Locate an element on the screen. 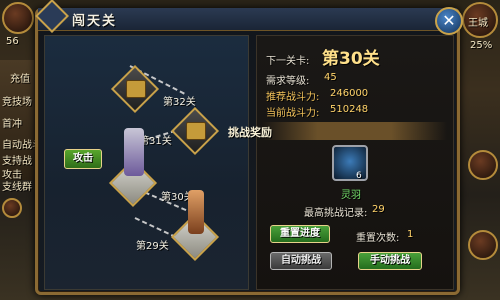 Image resolution: width=500 pixels, height=300 pixels. next-stage-label: 下一关卡: is located at coordinates (288, 61).